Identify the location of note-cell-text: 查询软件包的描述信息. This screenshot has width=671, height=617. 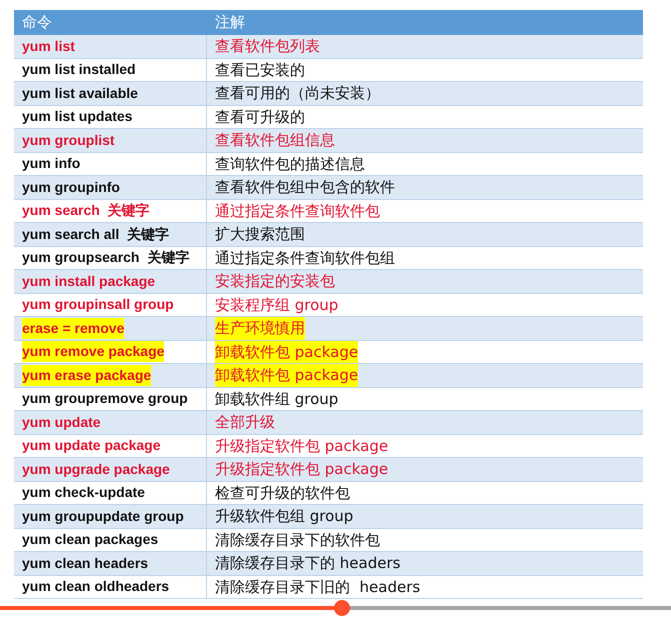
(290, 164).